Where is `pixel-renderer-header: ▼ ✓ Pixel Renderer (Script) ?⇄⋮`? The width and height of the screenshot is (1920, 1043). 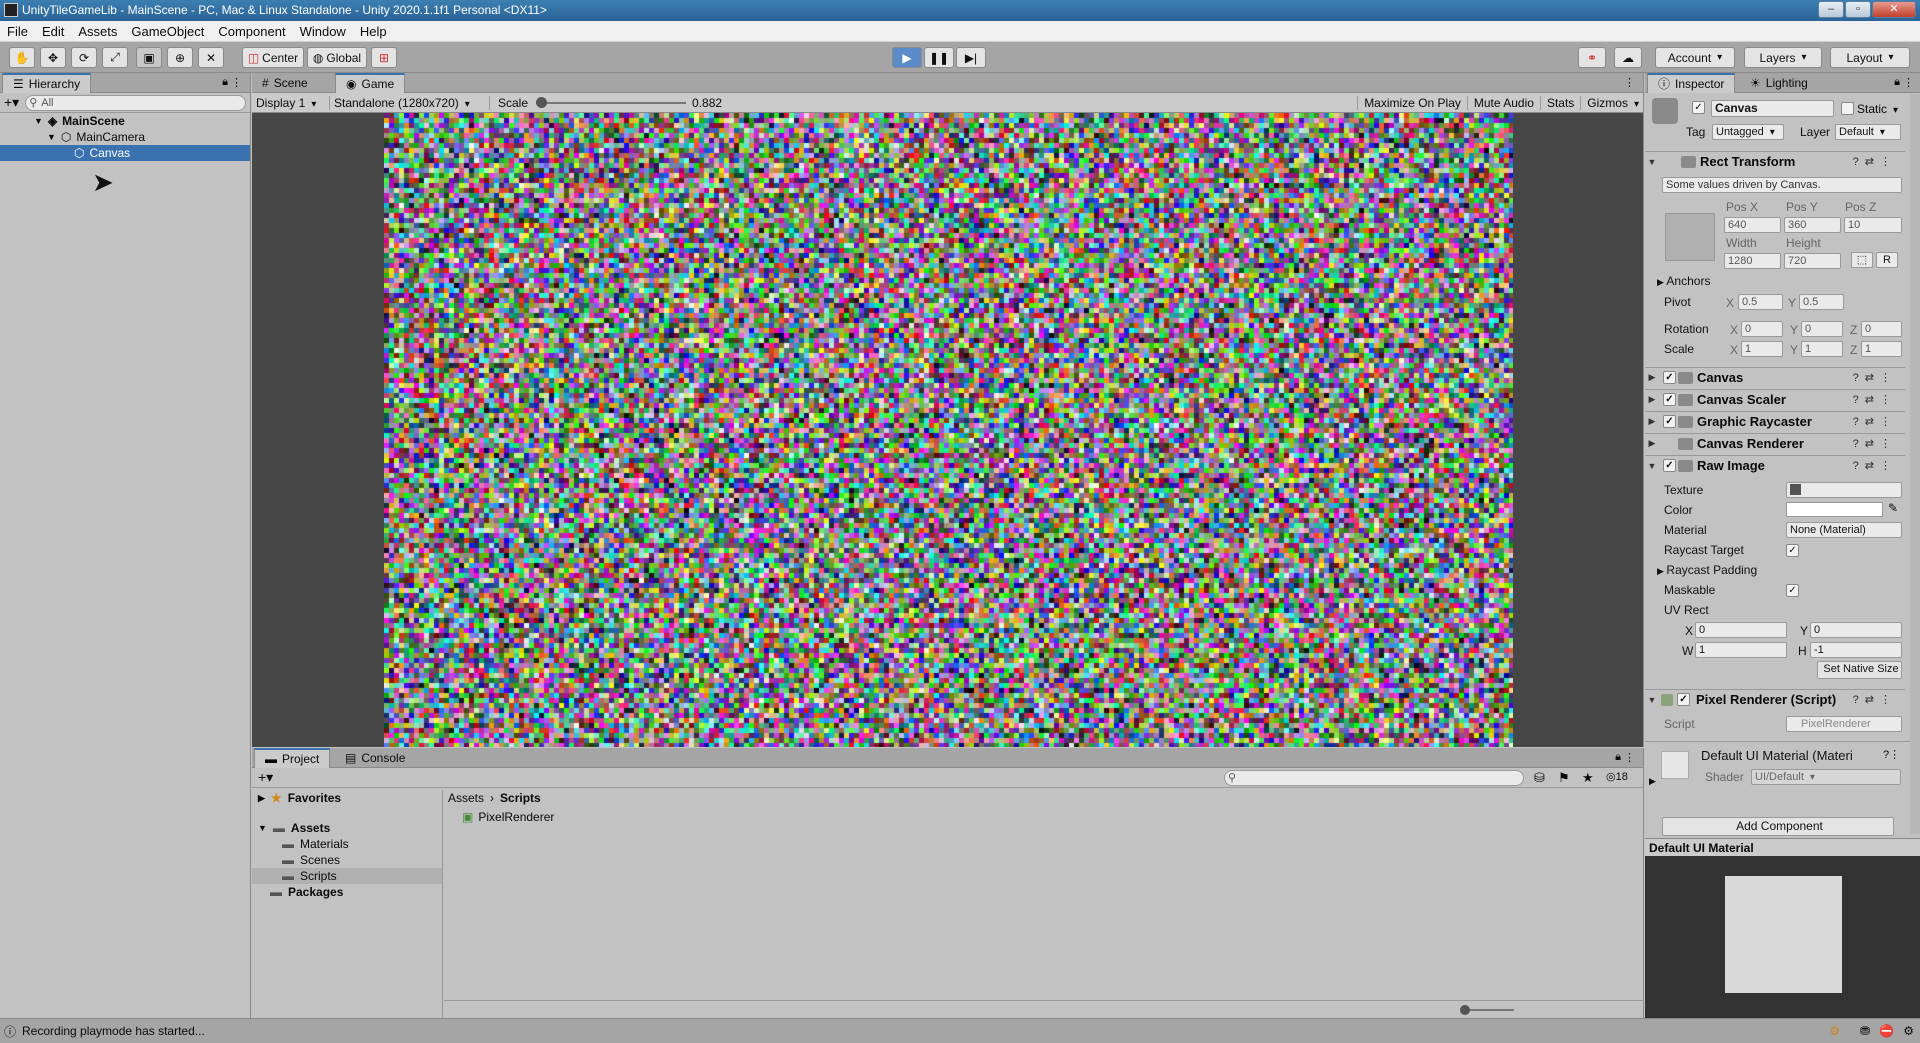 pixel-renderer-header: ▼ ✓ Pixel Renderer (Script) ?⇄⋮ is located at coordinates (1775, 699).